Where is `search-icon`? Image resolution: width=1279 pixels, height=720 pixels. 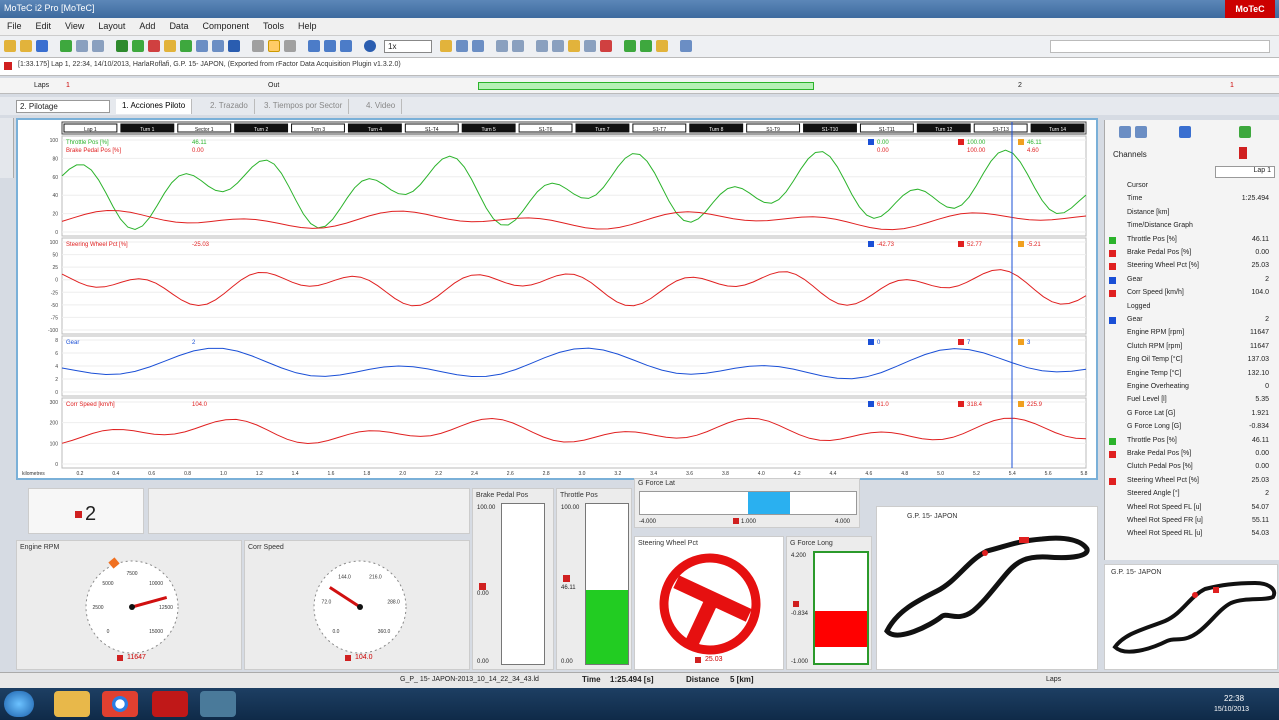 search-icon is located at coordinates (370, 46).